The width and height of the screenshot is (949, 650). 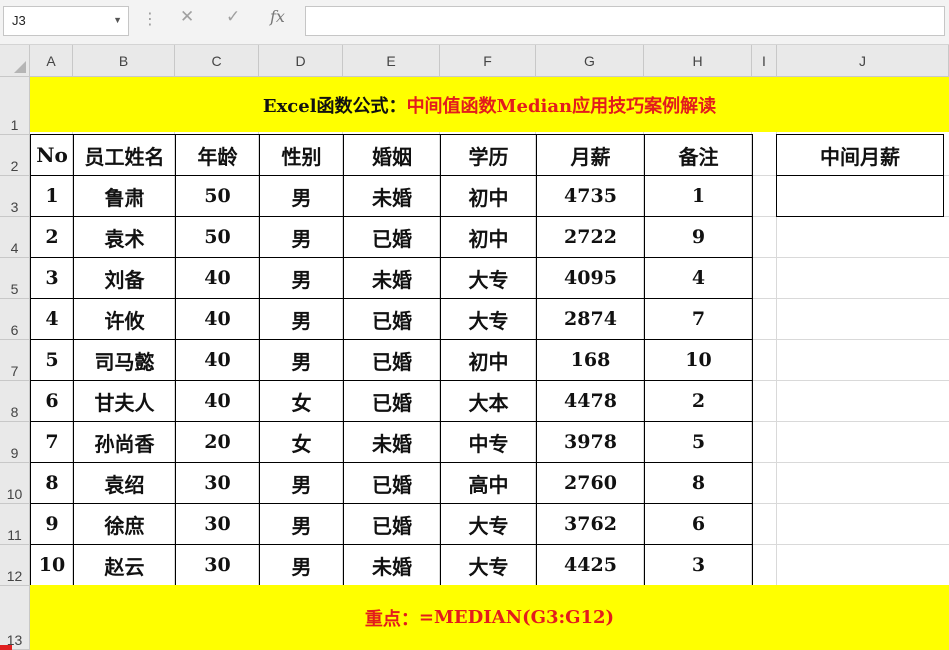 What do you see at coordinates (301, 278) in the screenshot?
I see `cell-d5: 男` at bounding box center [301, 278].